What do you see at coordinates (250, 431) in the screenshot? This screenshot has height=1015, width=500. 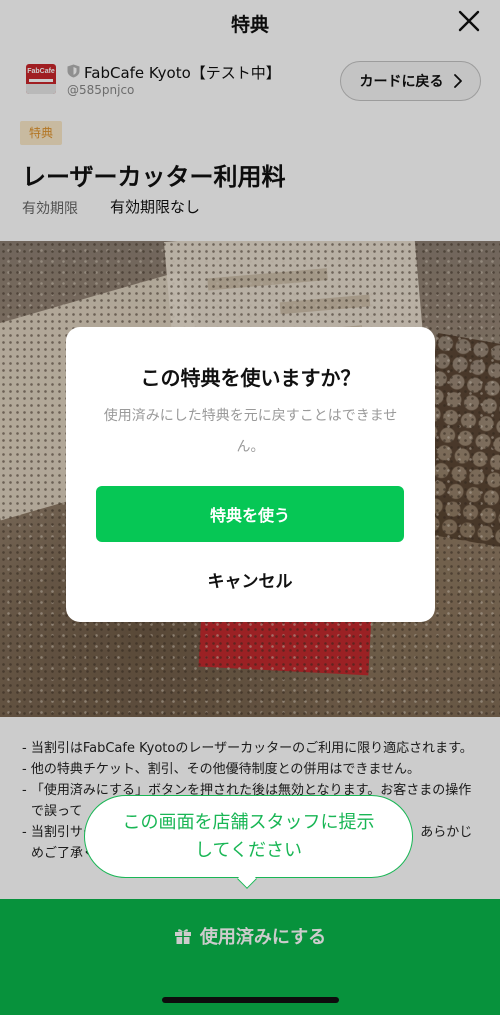 I see `dialog-message: 使用済みにした特典を元に戻すことはできません。` at bounding box center [250, 431].